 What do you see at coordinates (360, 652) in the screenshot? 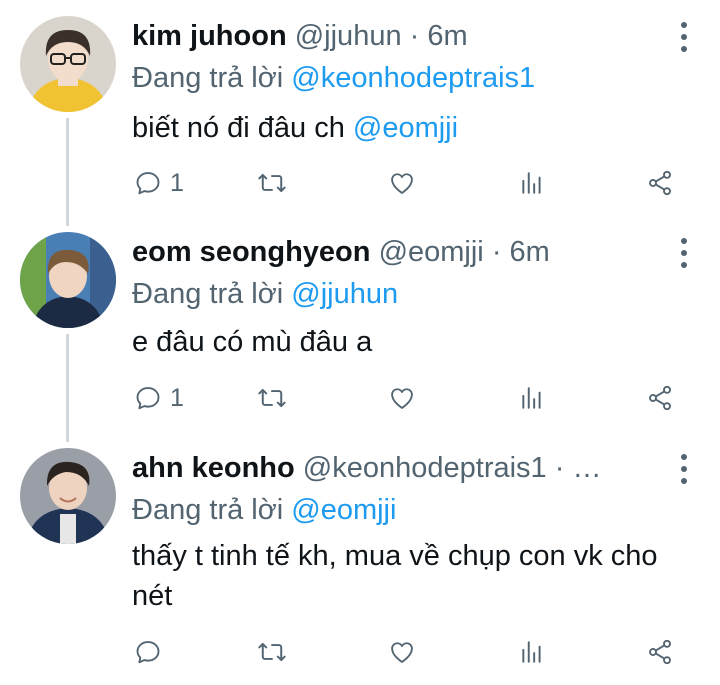
I see `action-bar` at bounding box center [360, 652].